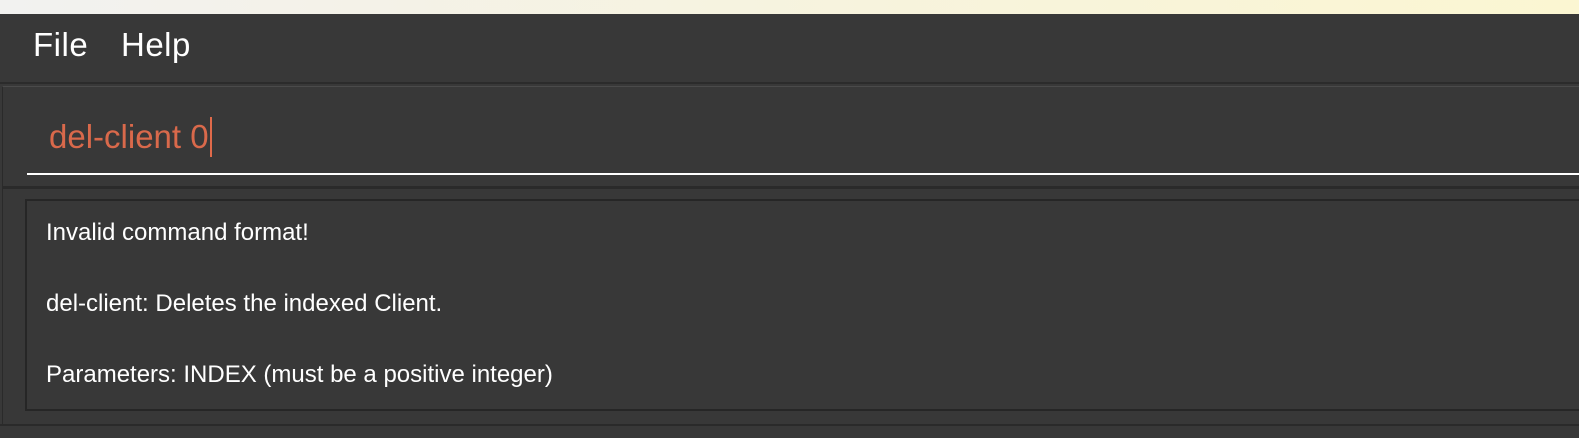  I want to click on result-line-usage: del-client: Deletes the indexed Client., so click(244, 303).